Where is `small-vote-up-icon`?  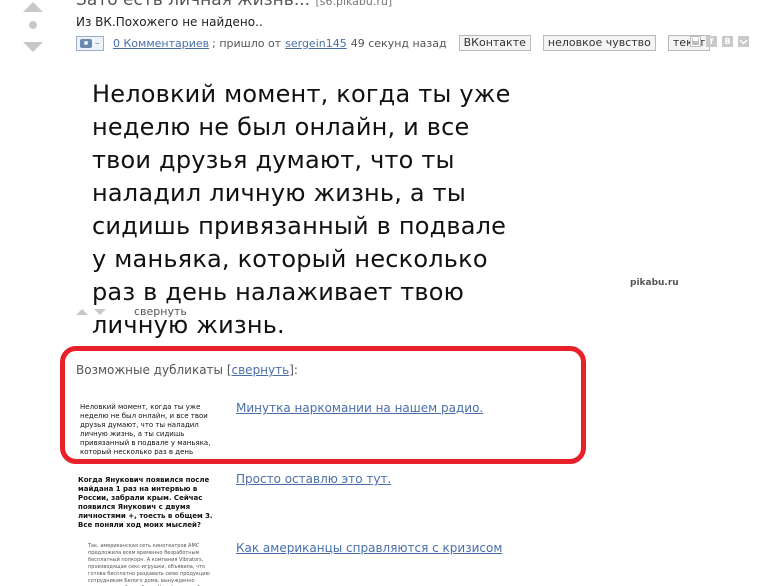 small-vote-up-icon is located at coordinates (82, 311).